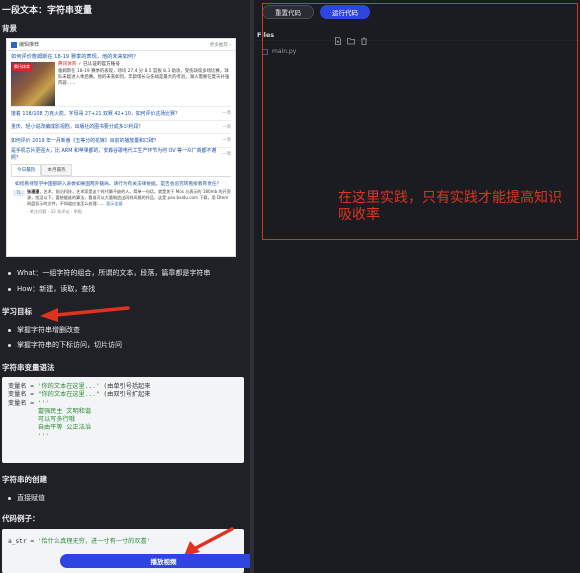 The height and width of the screenshot is (573, 580). I want to click on screenshot-list-row-text: 如何评价 2019 年一月新番《五等分的花嫁》目前的播放量和口碑？, so click(85, 140).